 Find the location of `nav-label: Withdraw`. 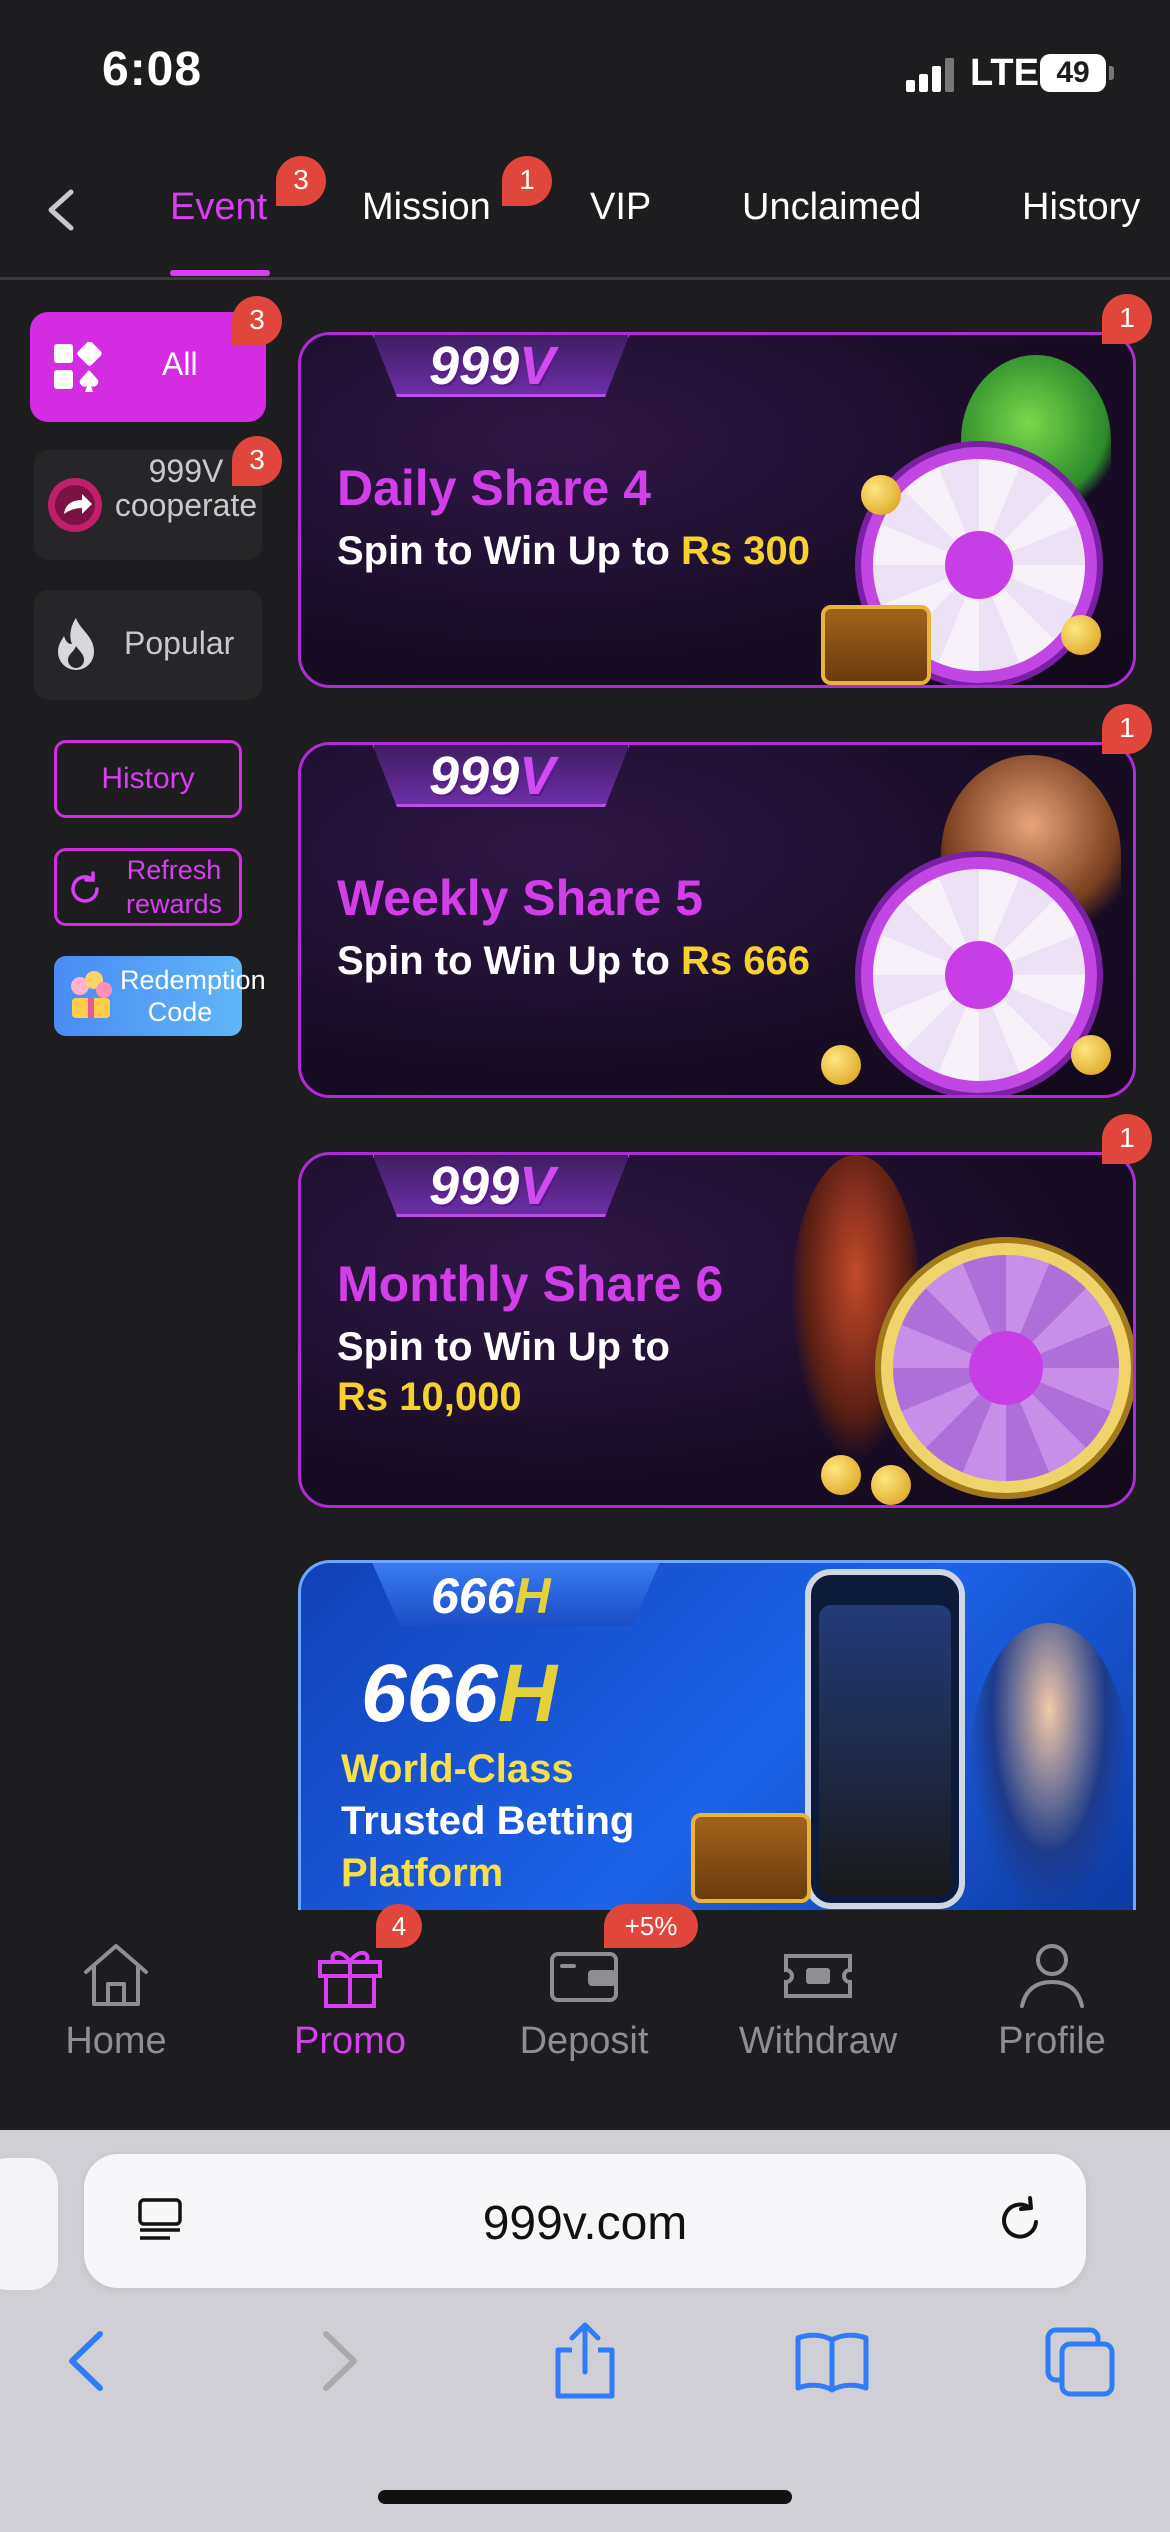

nav-label: Withdraw is located at coordinates (818, 2041).